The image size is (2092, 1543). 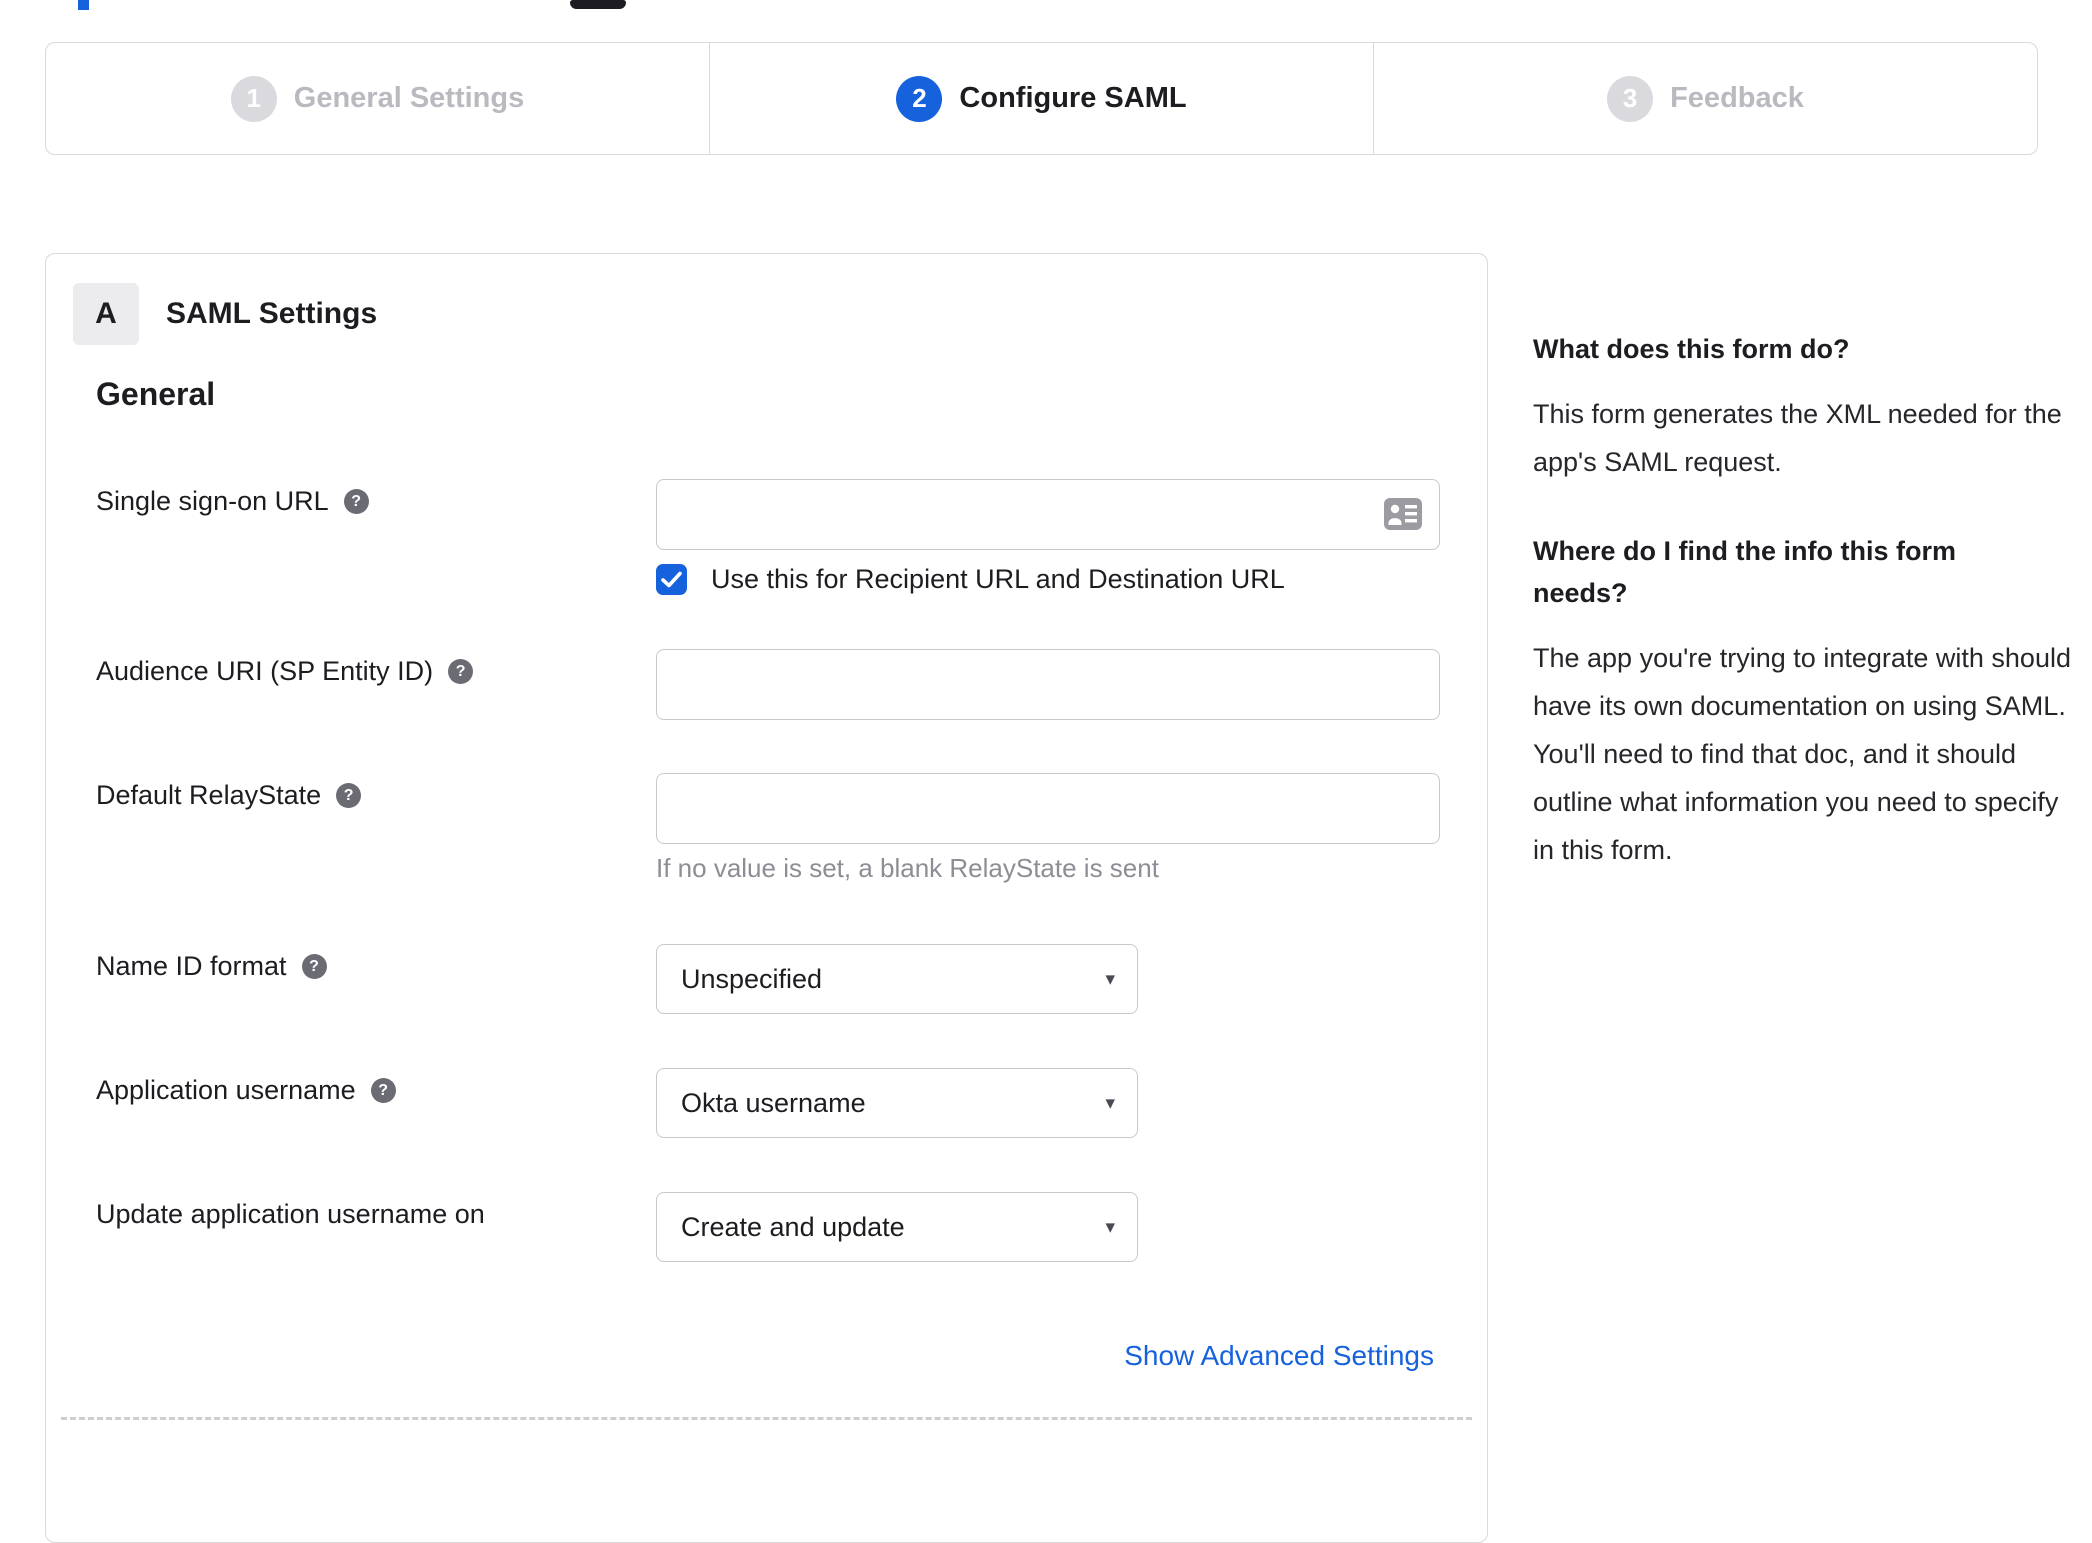 I want to click on section-title: SAML Settings, so click(x=272, y=313).